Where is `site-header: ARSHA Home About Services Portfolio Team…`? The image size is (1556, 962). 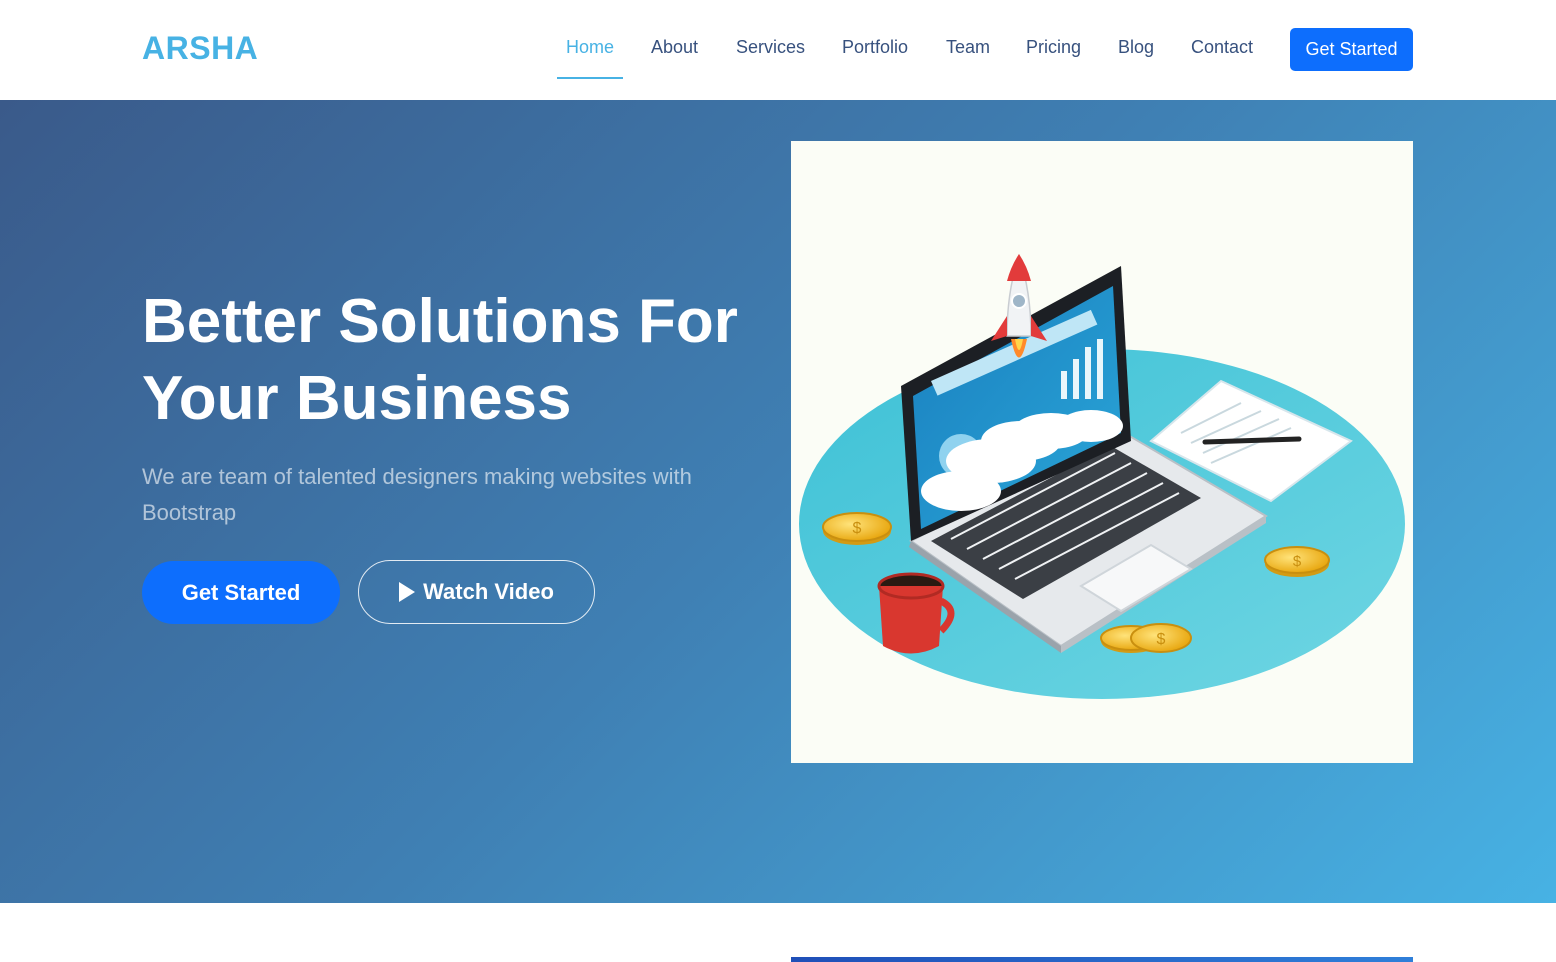 site-header: ARSHA Home About Services Portfolio Team… is located at coordinates (778, 50).